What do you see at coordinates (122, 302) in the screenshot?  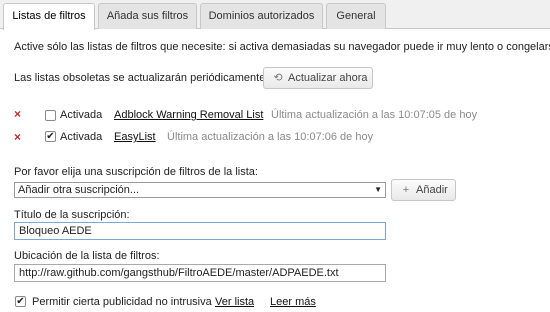 I see `acceptable-ads-label: Permitir cierta publicidad no intrusiva` at bounding box center [122, 302].